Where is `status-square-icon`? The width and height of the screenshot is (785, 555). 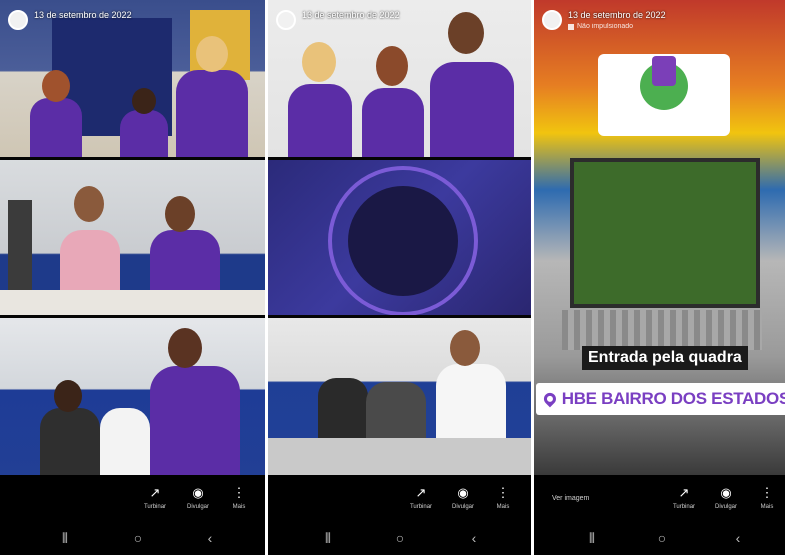
status-square-icon is located at coordinates (571, 26).